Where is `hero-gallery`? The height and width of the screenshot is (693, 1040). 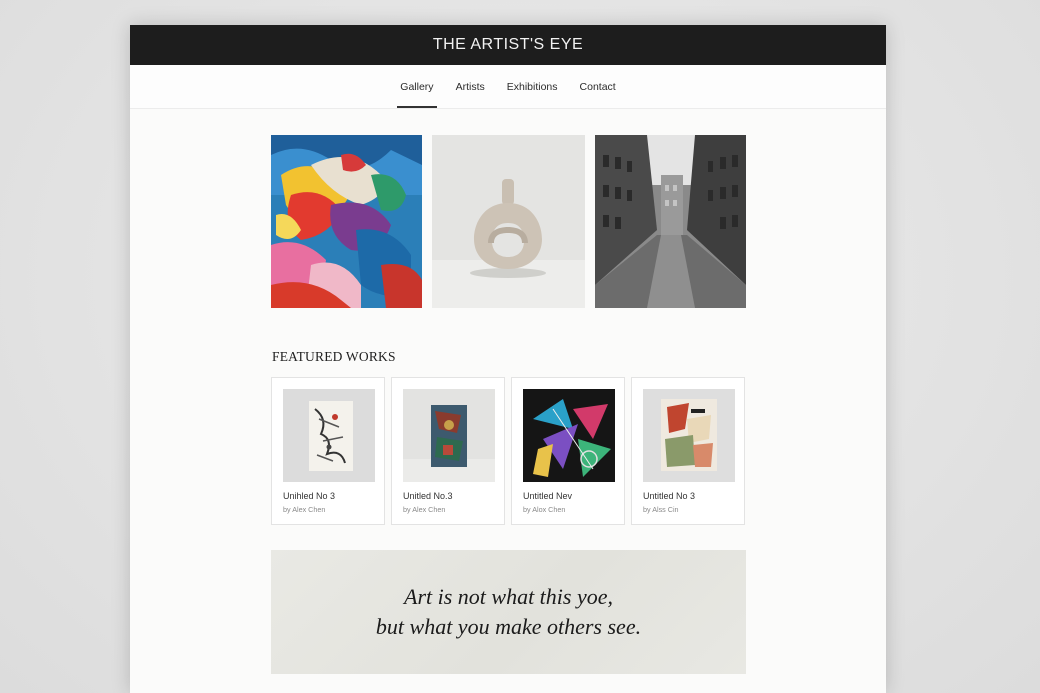
hero-gallery is located at coordinates (508, 221).